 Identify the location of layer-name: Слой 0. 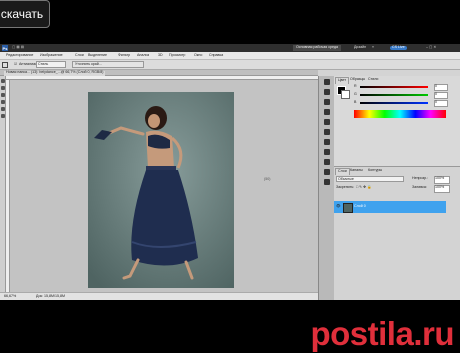
(360, 206).